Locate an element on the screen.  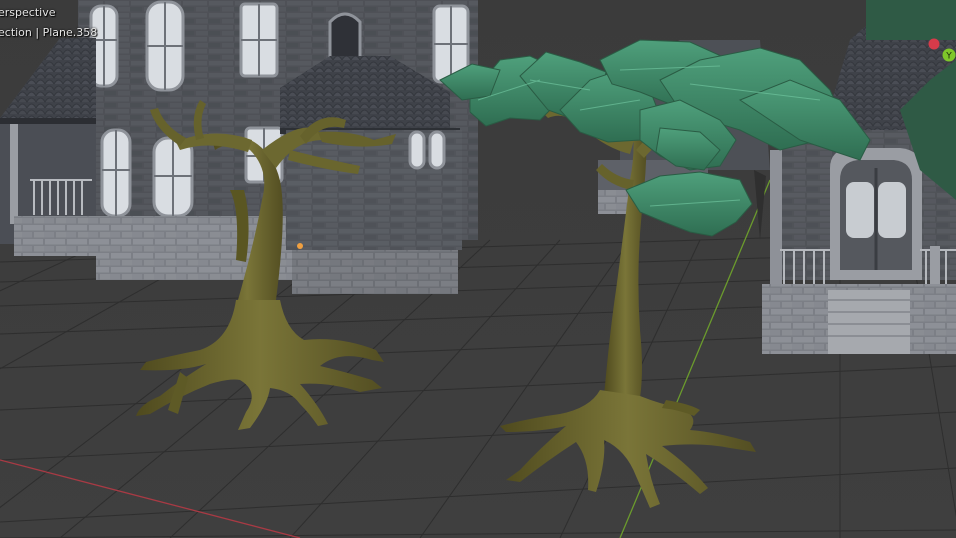
y-axis-gizmo-label: Y is located at coordinates (948, 57).